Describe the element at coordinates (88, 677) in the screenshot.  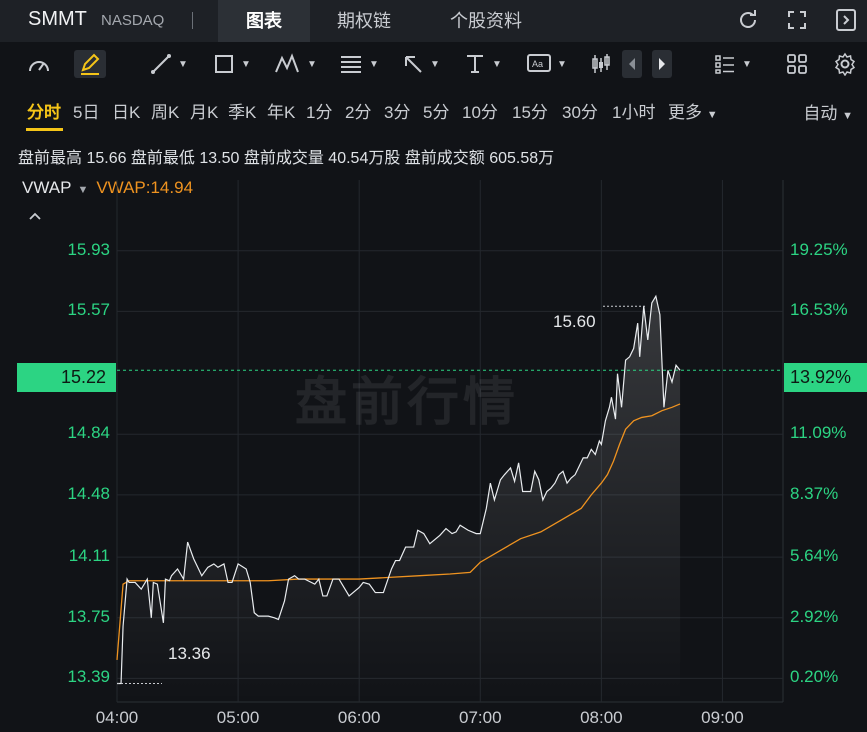
I see `y-tick-label-left: 13.39` at that location.